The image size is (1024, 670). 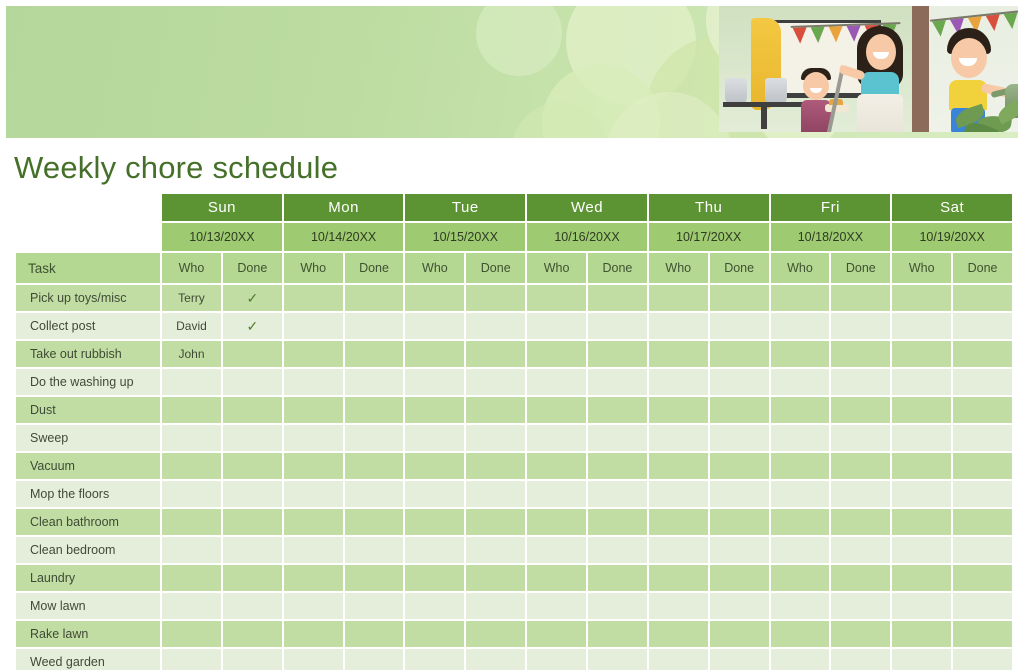 What do you see at coordinates (952, 237) in the screenshot?
I see `day-date-sat: 10/19/20XX` at bounding box center [952, 237].